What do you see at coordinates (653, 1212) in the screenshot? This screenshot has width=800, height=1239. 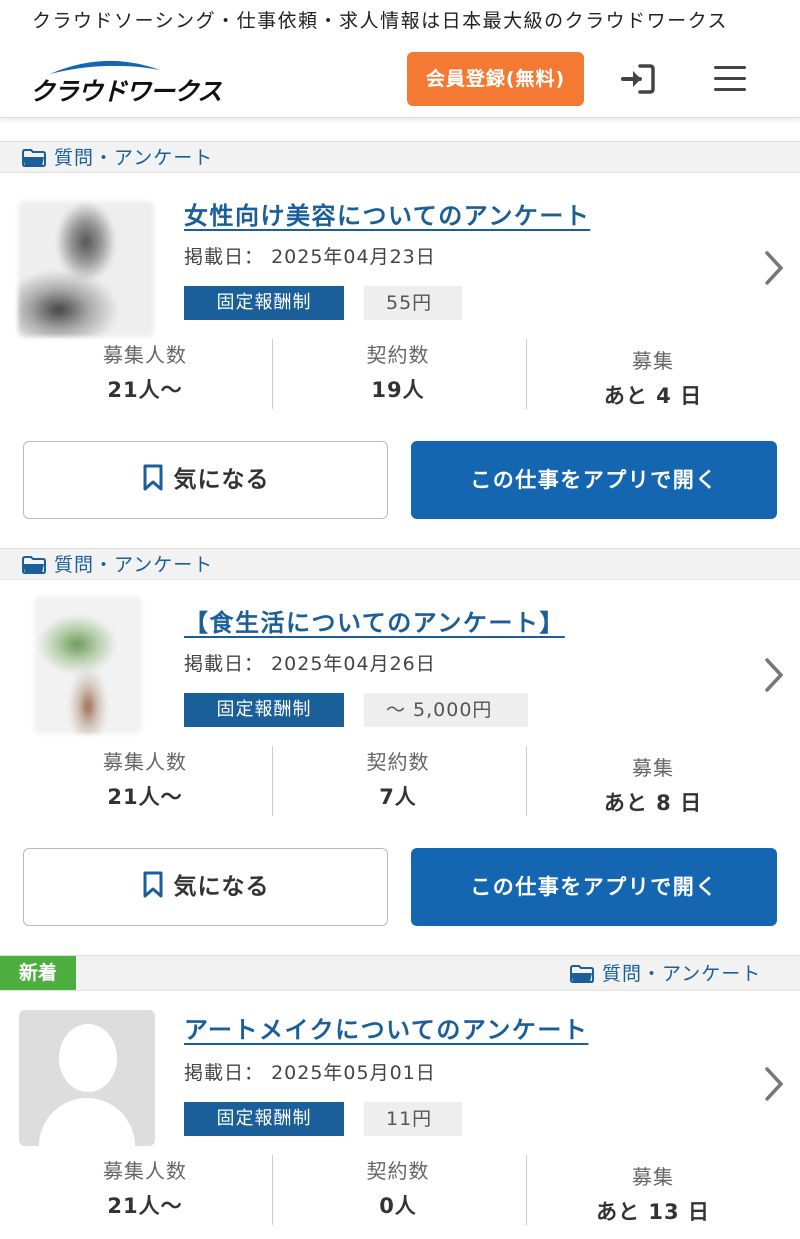 I see `remaining-days: あと 13 日` at bounding box center [653, 1212].